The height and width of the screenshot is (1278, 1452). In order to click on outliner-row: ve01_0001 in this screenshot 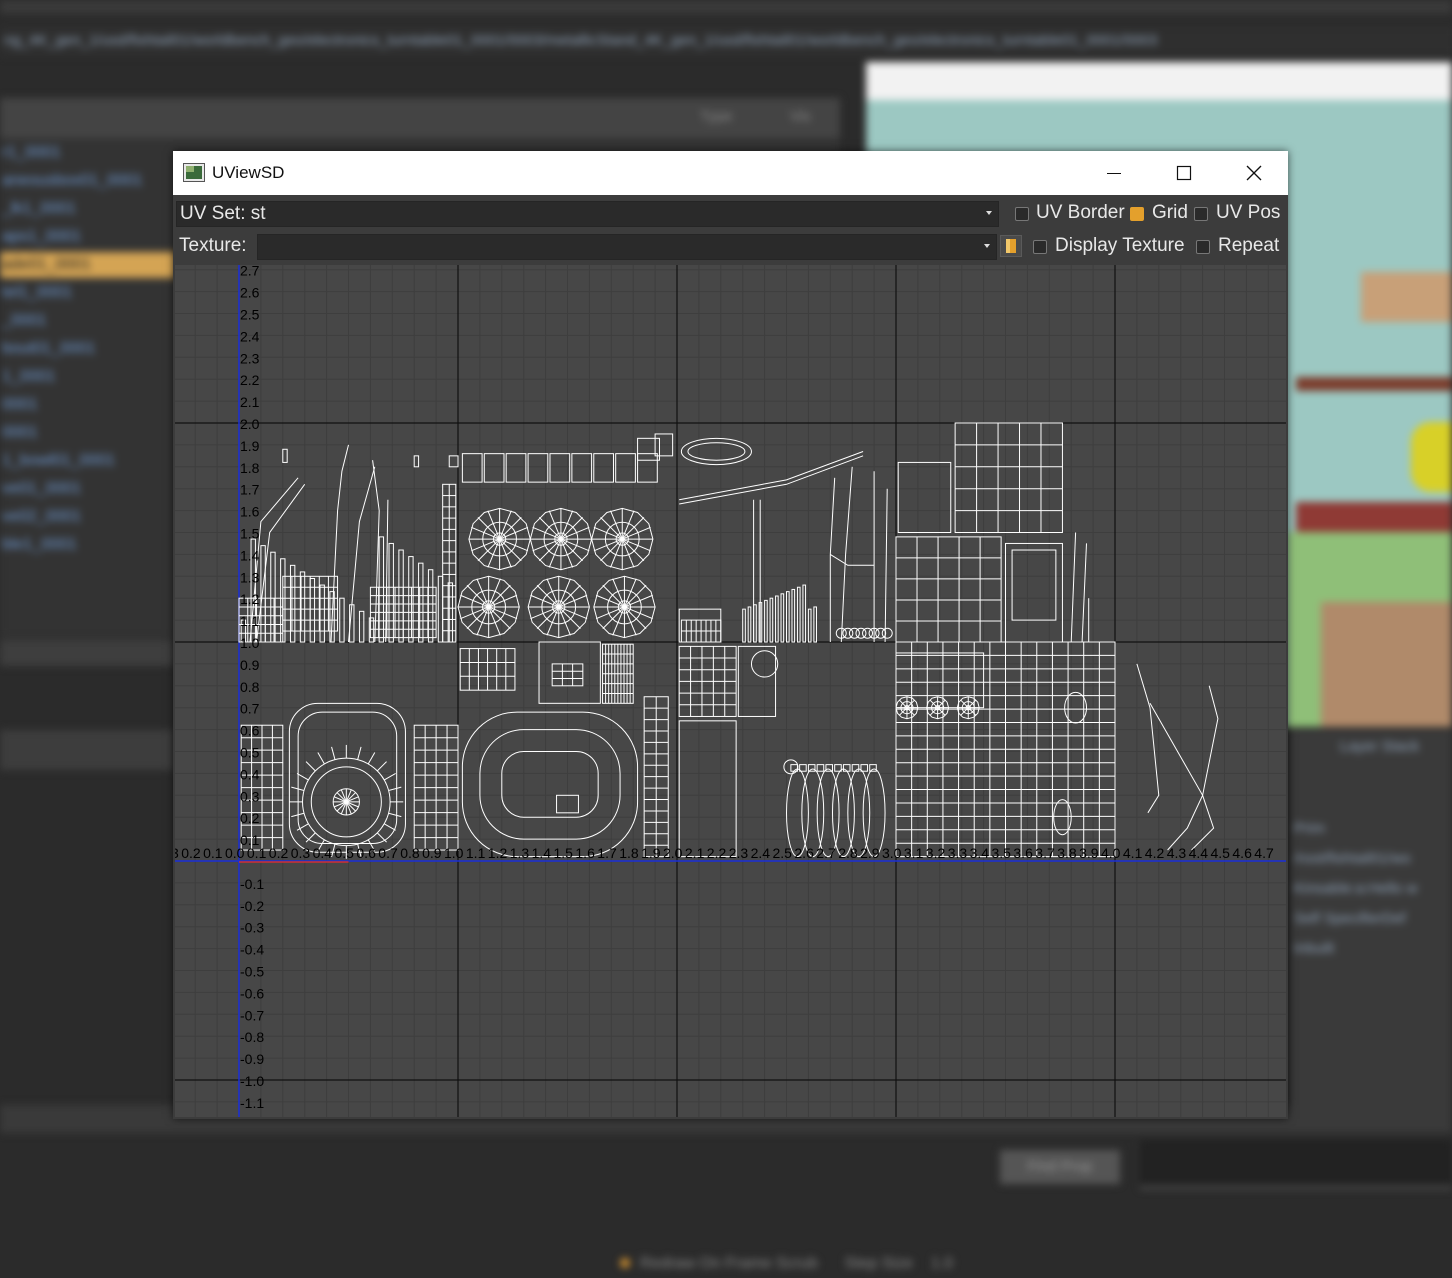, I will do `click(88, 489)`.